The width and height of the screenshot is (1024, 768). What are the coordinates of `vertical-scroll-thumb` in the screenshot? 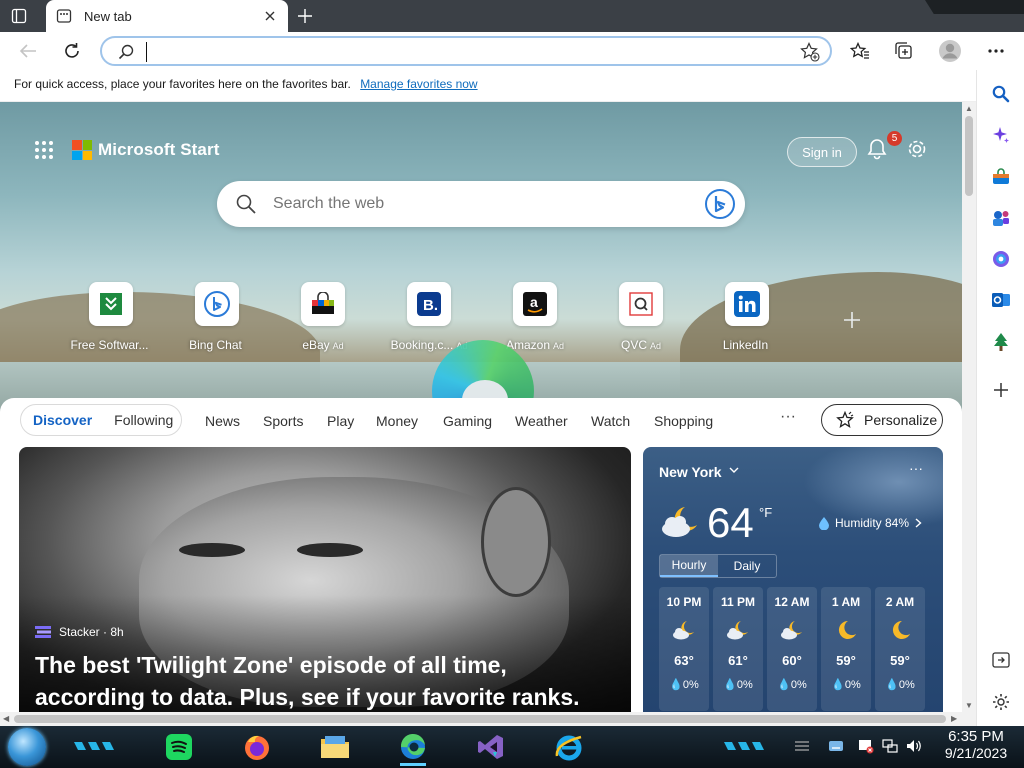 It's located at (969, 156).